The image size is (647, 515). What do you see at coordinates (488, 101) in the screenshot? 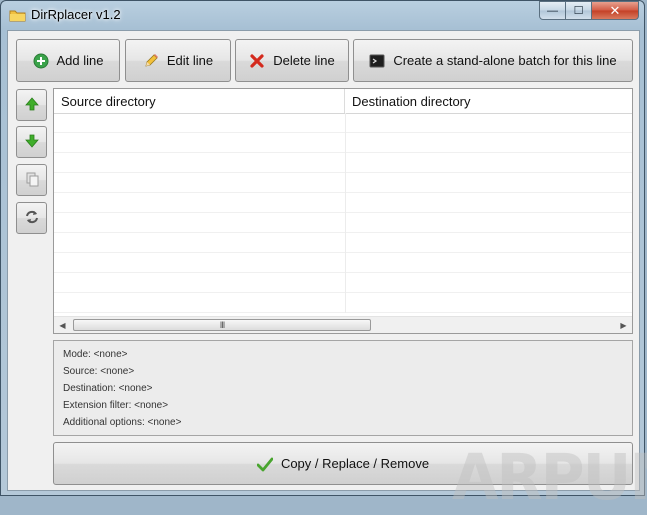
I see `column-header-destination: Destination directory` at bounding box center [488, 101].